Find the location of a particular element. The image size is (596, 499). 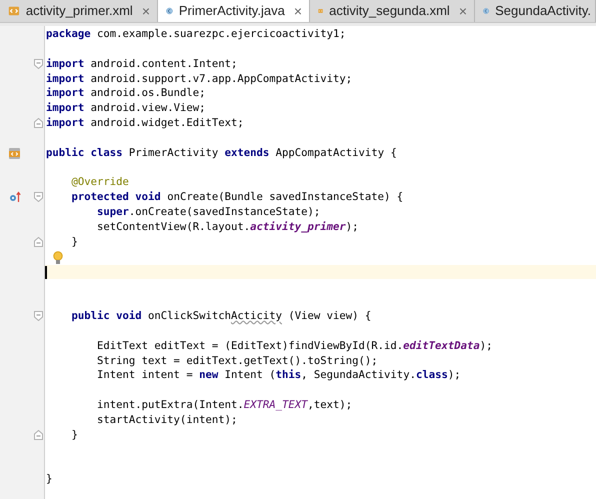

code-line: import android.view.View; is located at coordinates (126, 108).